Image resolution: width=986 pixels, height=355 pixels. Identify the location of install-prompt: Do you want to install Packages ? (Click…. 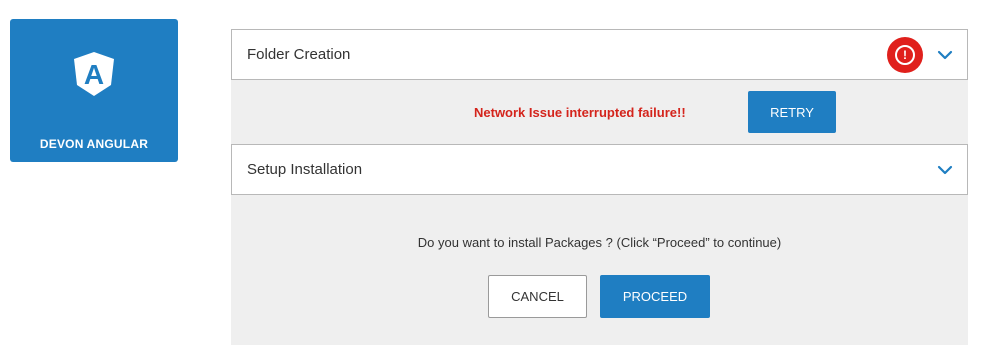
(599, 242).